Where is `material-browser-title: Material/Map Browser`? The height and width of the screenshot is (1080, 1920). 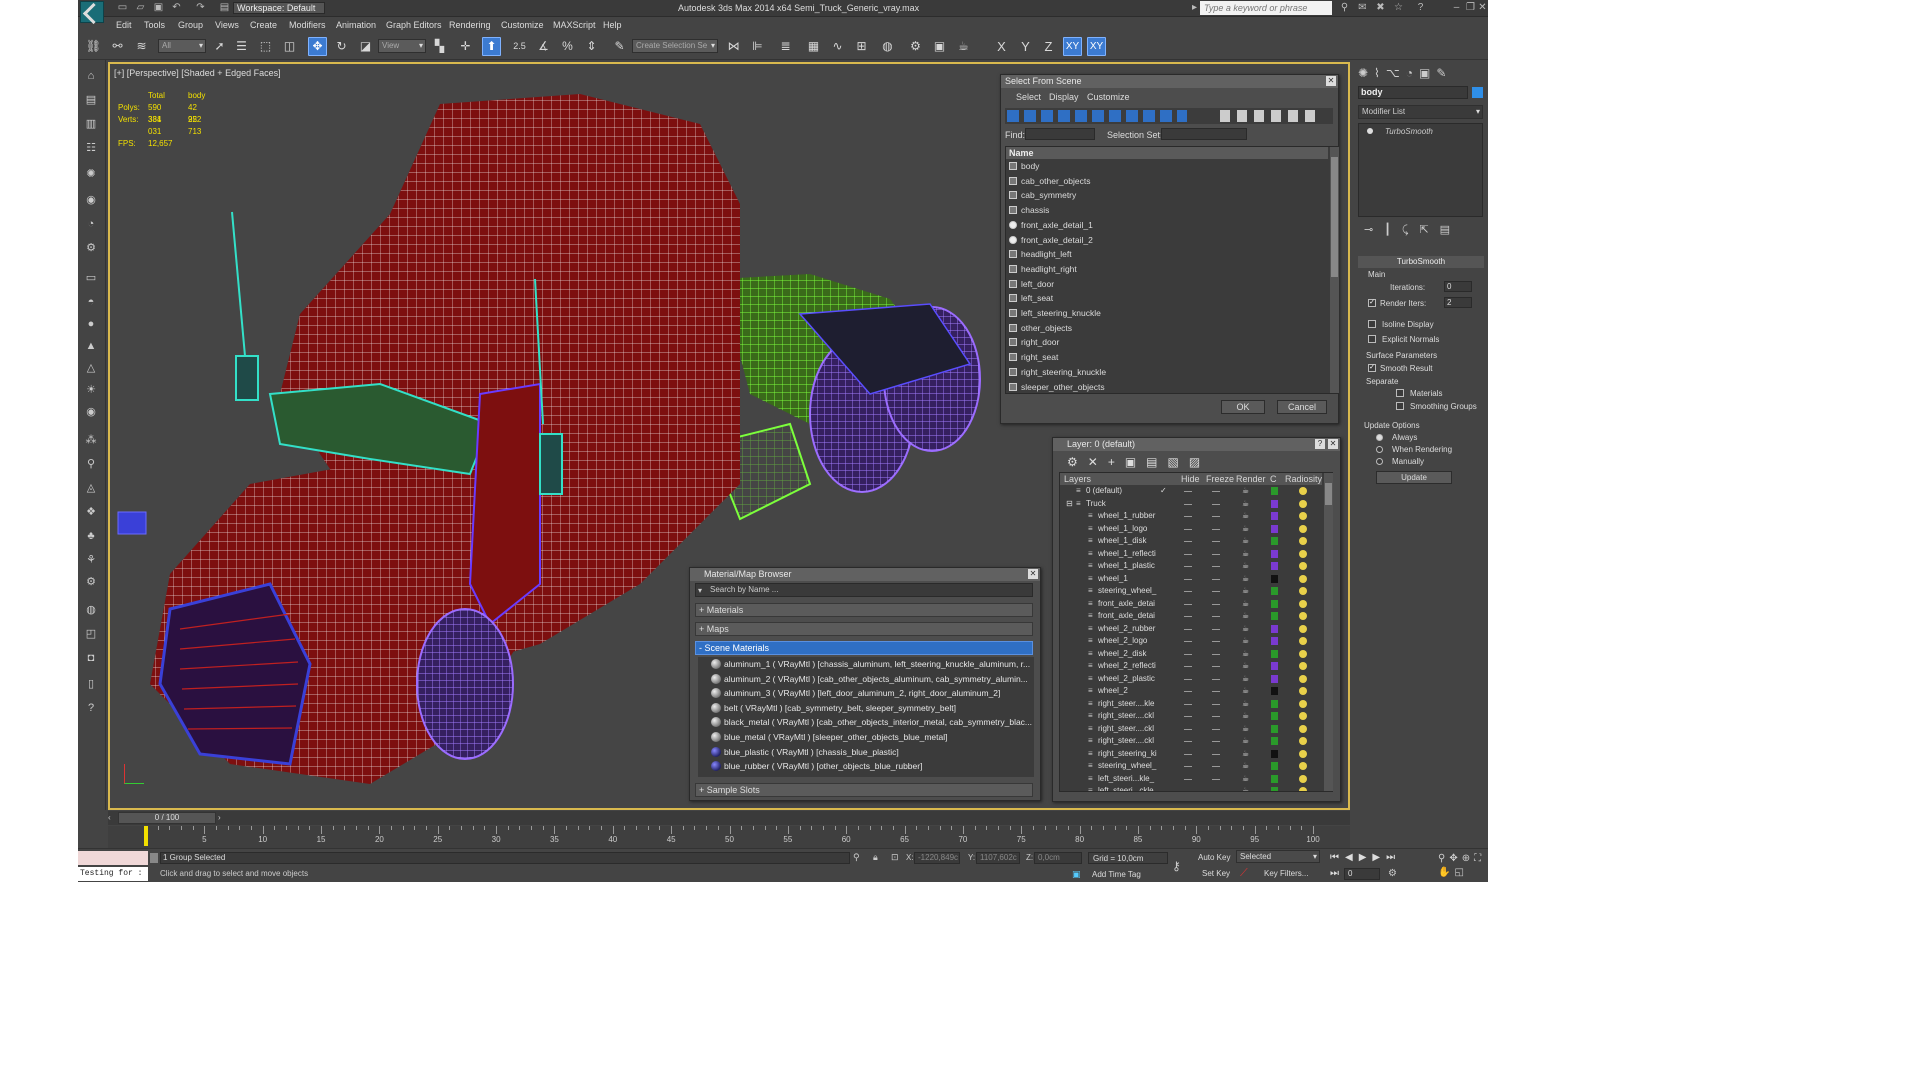
material-browser-title: Material/Map Browser is located at coordinates (865, 574).